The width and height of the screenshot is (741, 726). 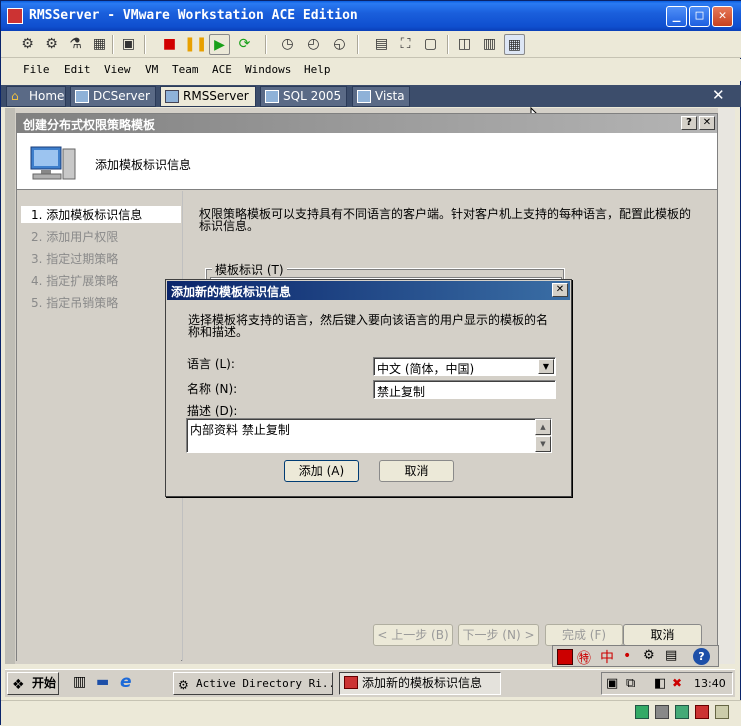 I want to click on step-add-user-rights: 2. 添加用户权限, so click(x=75, y=237).